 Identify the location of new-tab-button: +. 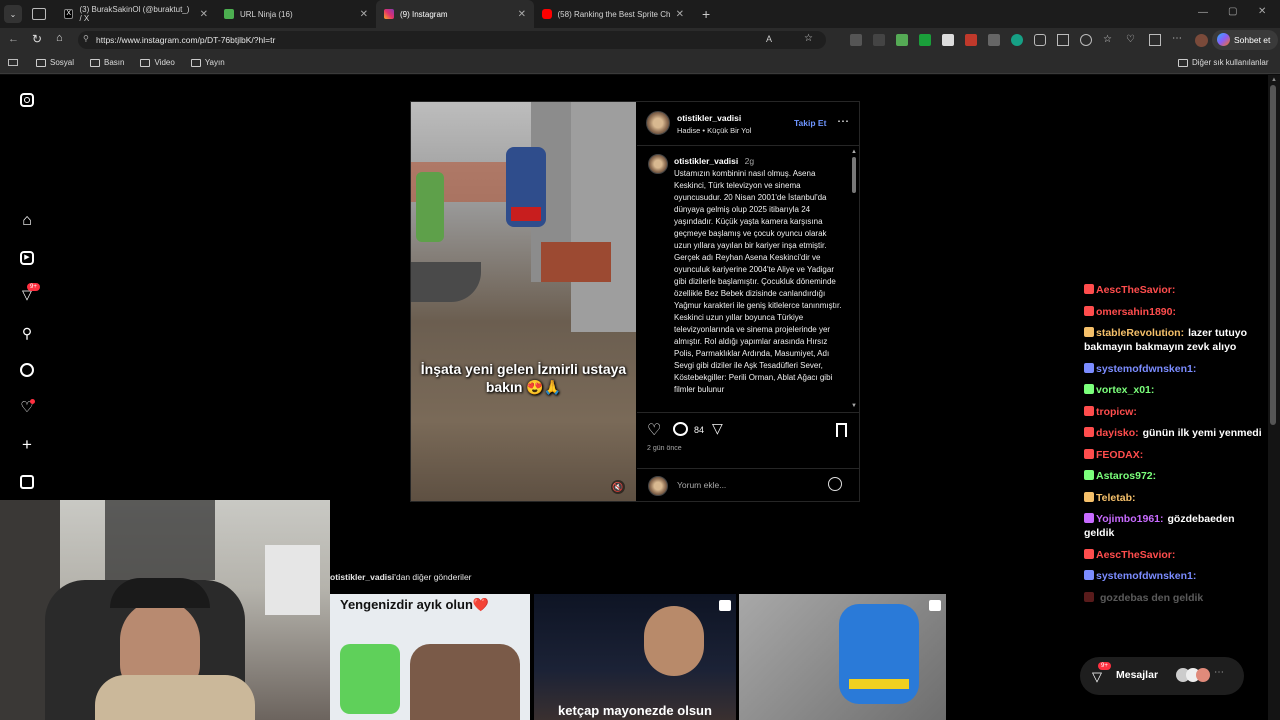
(706, 14).